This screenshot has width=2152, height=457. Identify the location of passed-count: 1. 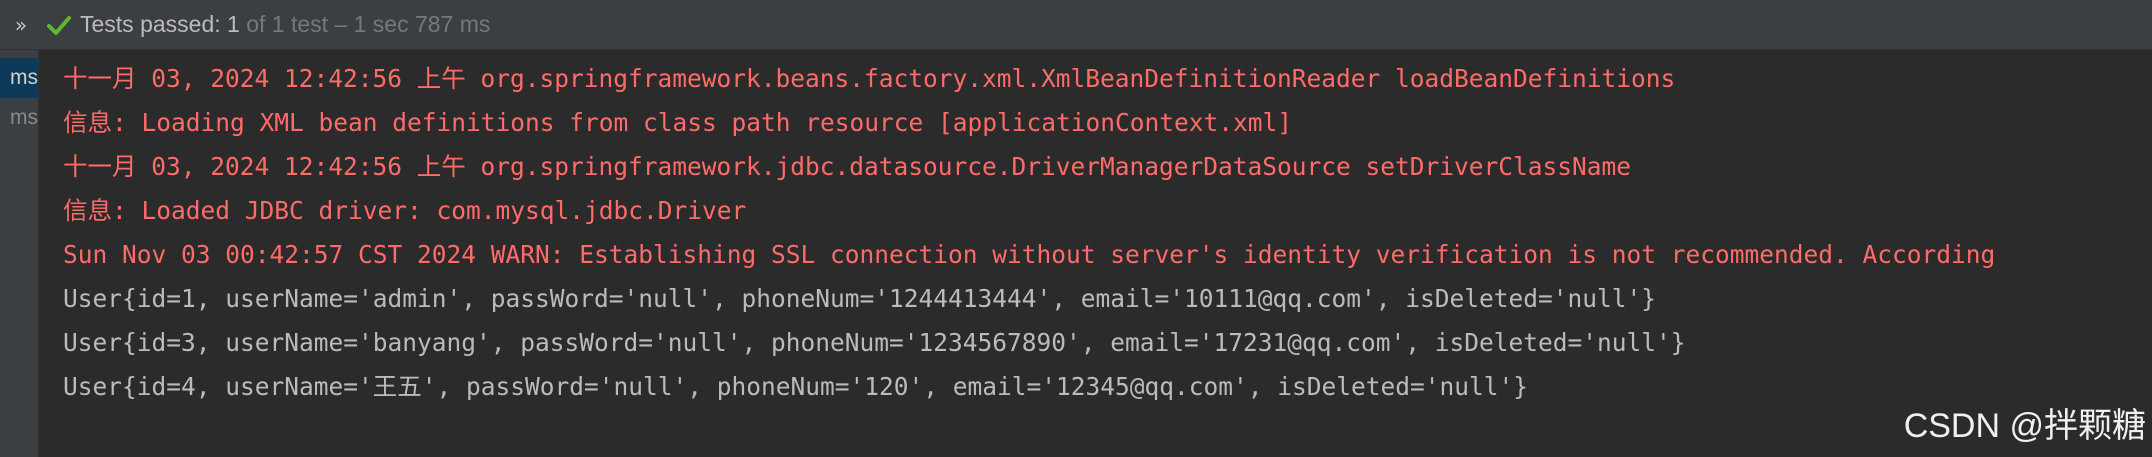
(233, 24).